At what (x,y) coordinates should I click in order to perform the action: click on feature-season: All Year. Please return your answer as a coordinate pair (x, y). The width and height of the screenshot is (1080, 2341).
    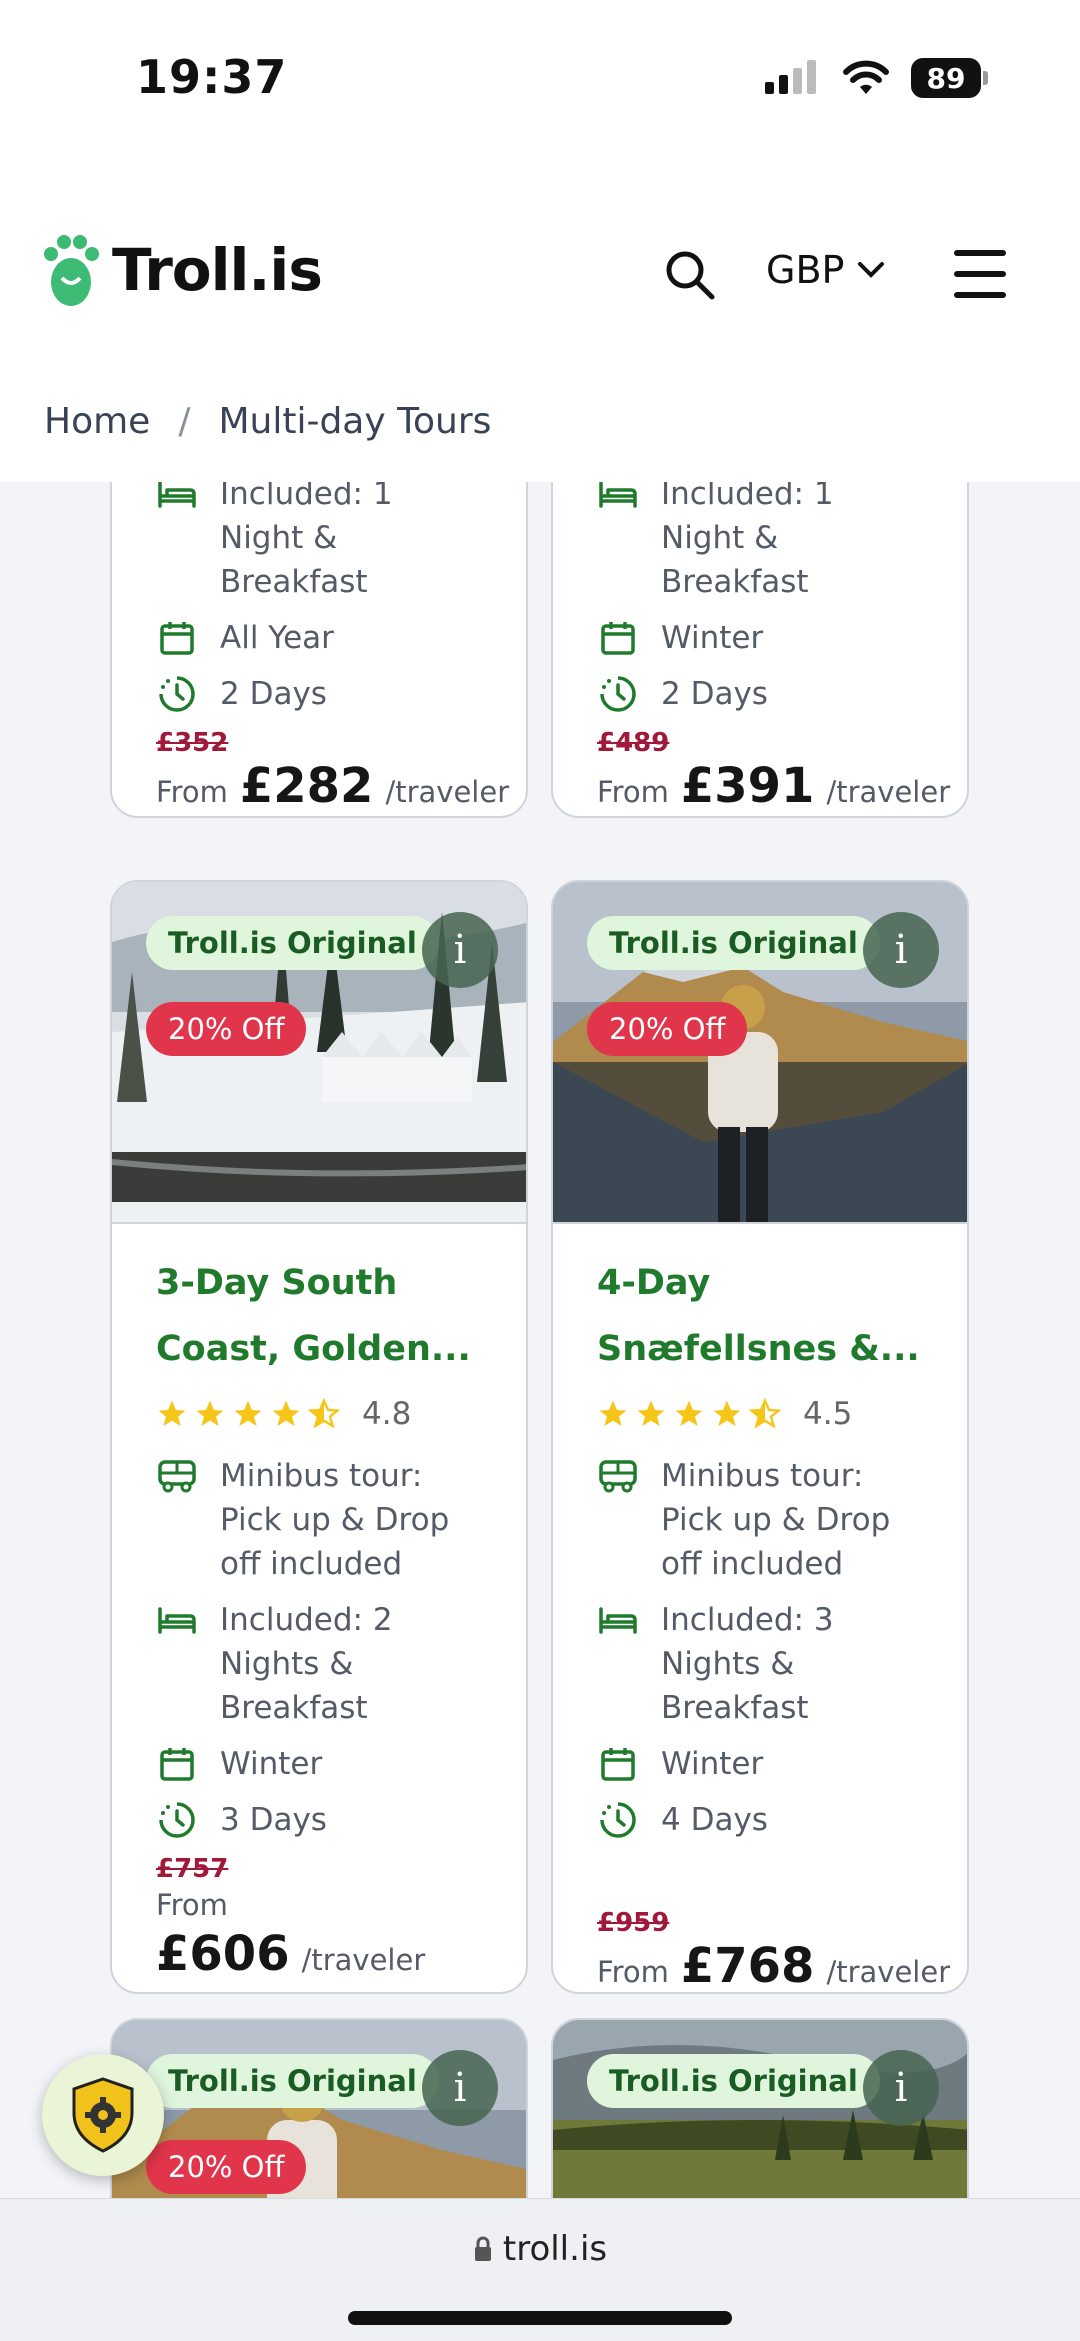
    Looking at the image, I should click on (319, 638).